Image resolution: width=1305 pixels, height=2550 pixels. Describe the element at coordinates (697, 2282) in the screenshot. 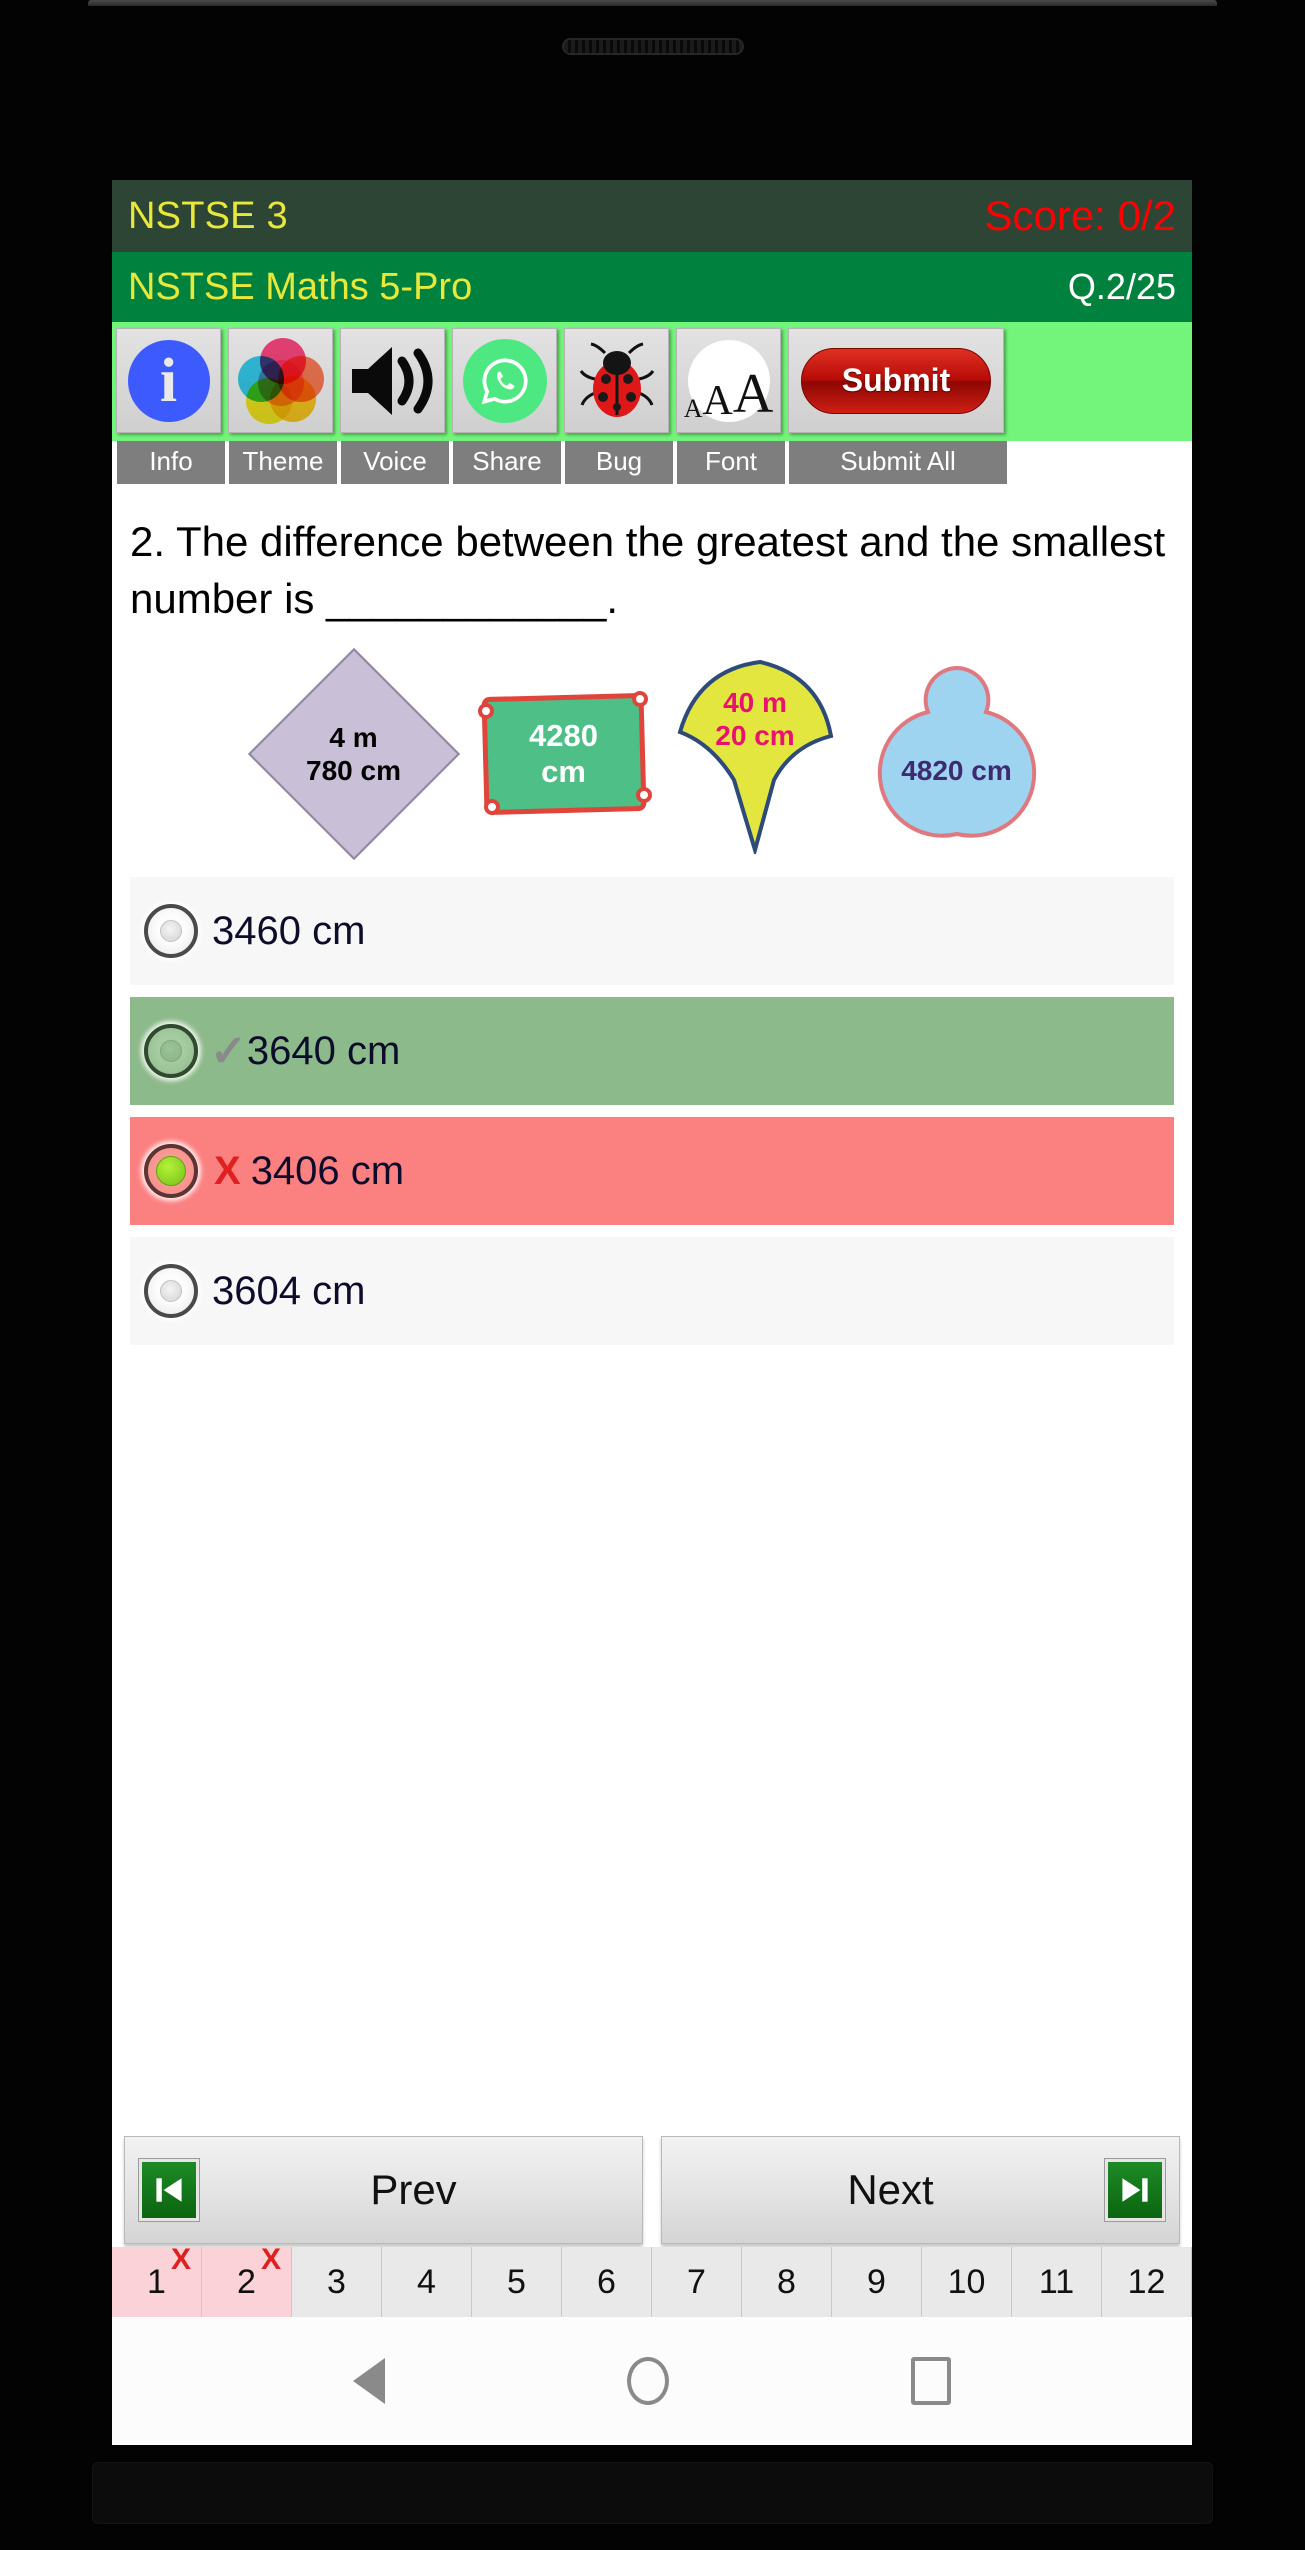

I see `question-number-7: 7` at that location.